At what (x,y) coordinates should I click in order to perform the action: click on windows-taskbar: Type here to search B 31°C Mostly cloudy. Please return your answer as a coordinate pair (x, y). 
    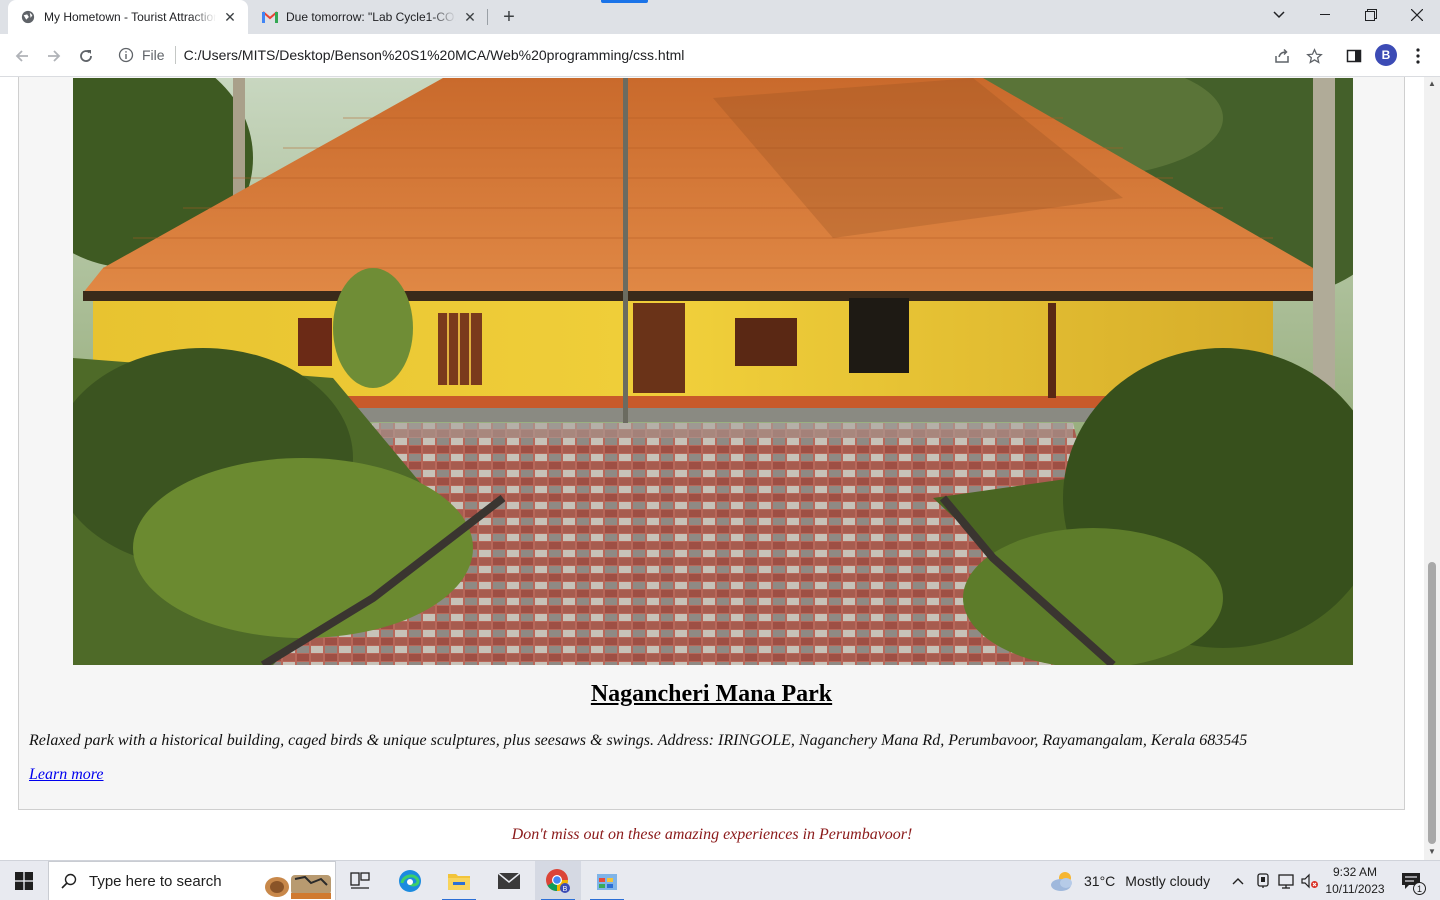
    Looking at the image, I should click on (720, 880).